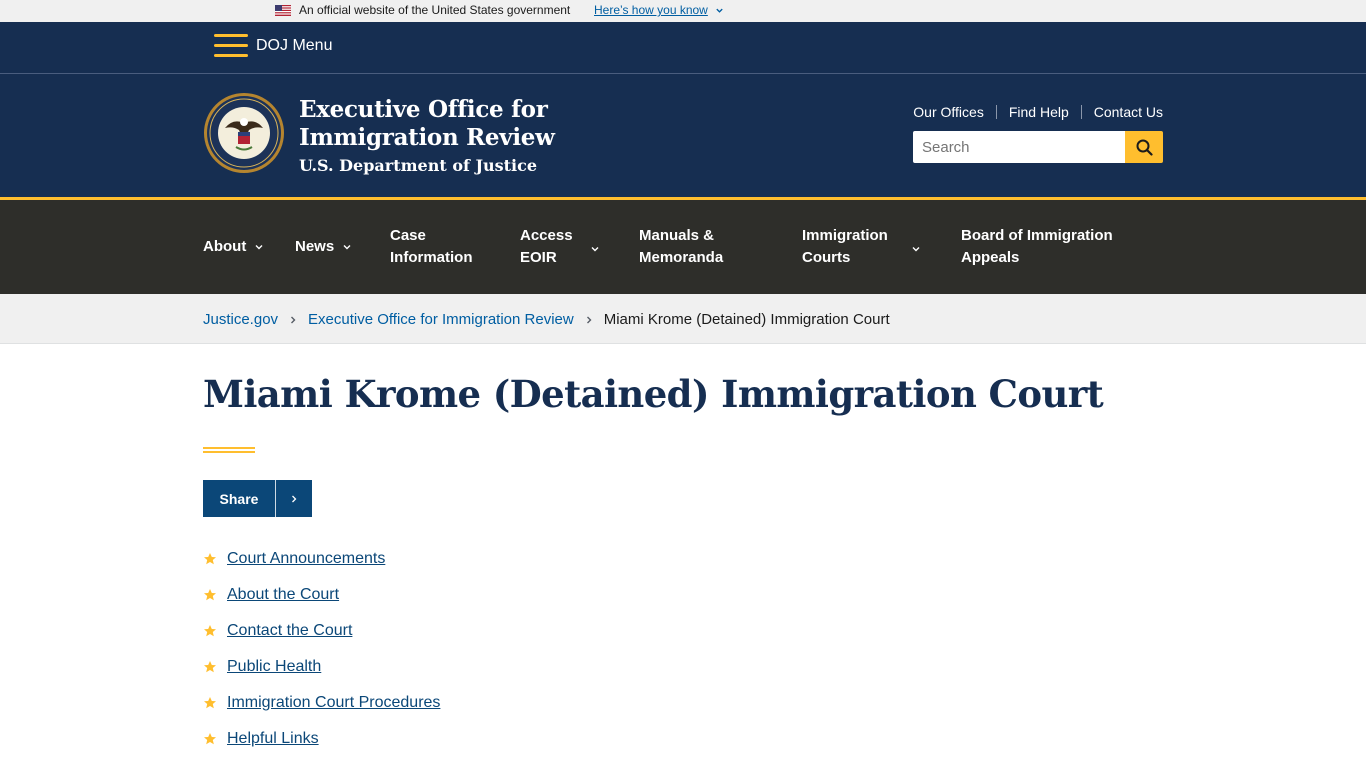 The height and width of the screenshot is (768, 1366). I want to click on department-name: U.S. Department of Justice, so click(418, 165).